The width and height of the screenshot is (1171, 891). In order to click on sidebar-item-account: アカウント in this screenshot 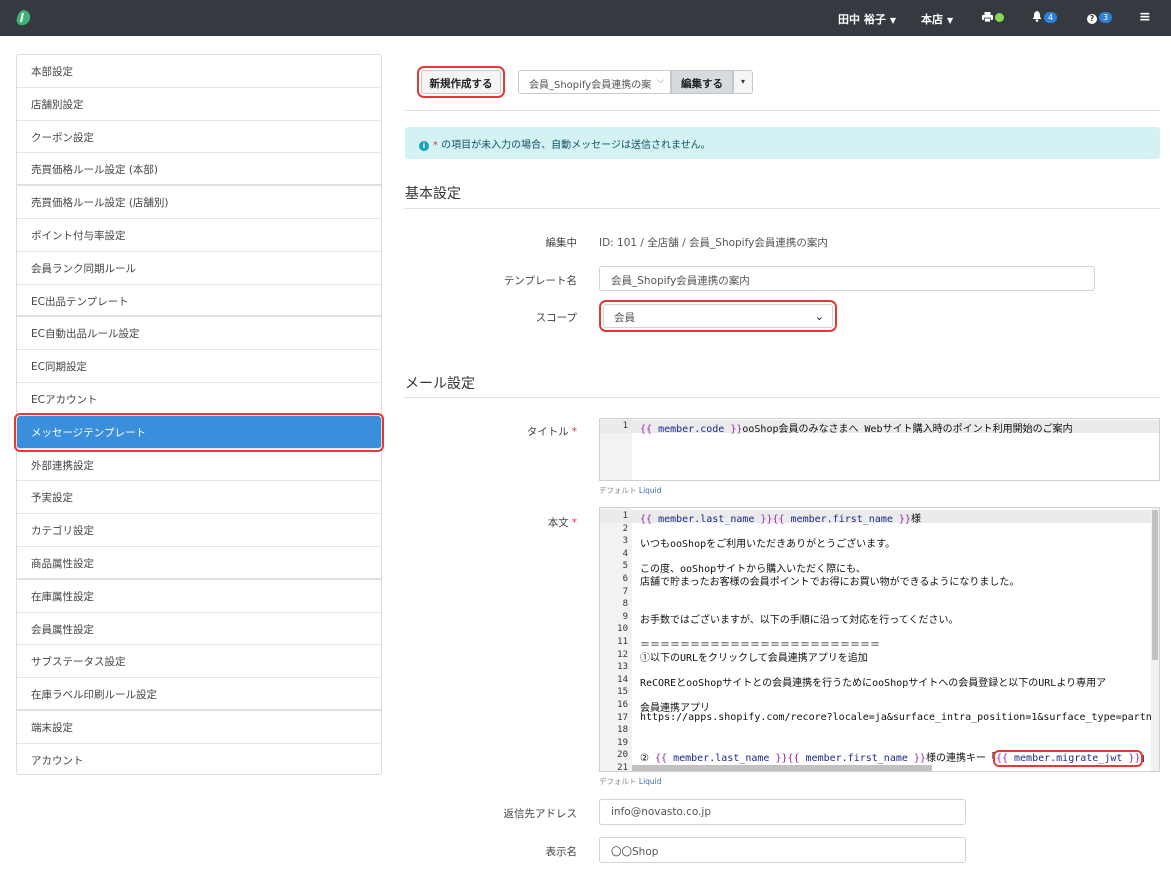, I will do `click(199, 760)`.